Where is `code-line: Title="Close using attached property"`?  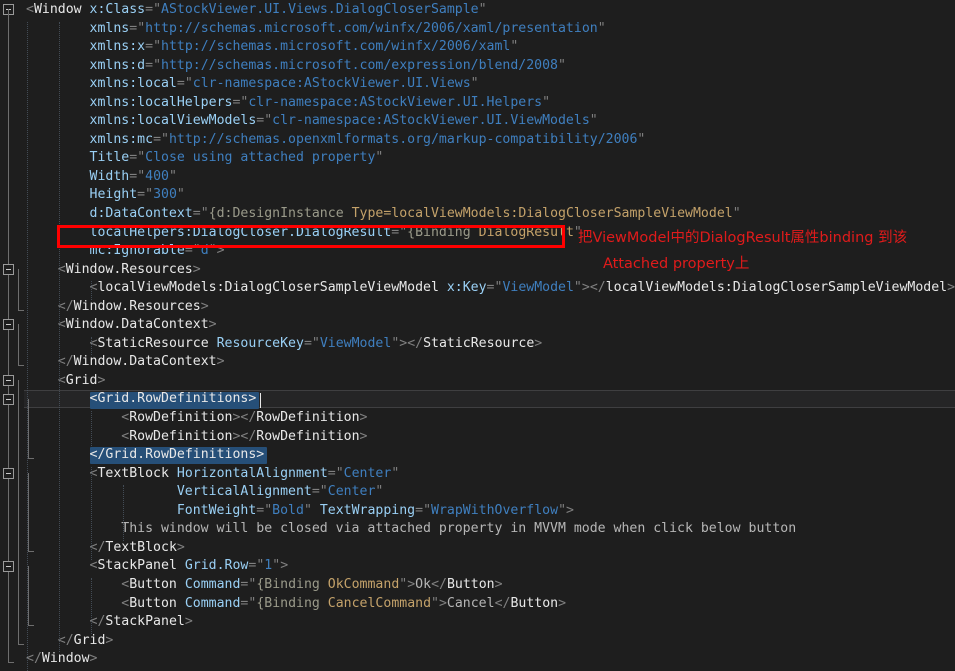 code-line: Title="Close using attached property" is located at coordinates (477, 158).